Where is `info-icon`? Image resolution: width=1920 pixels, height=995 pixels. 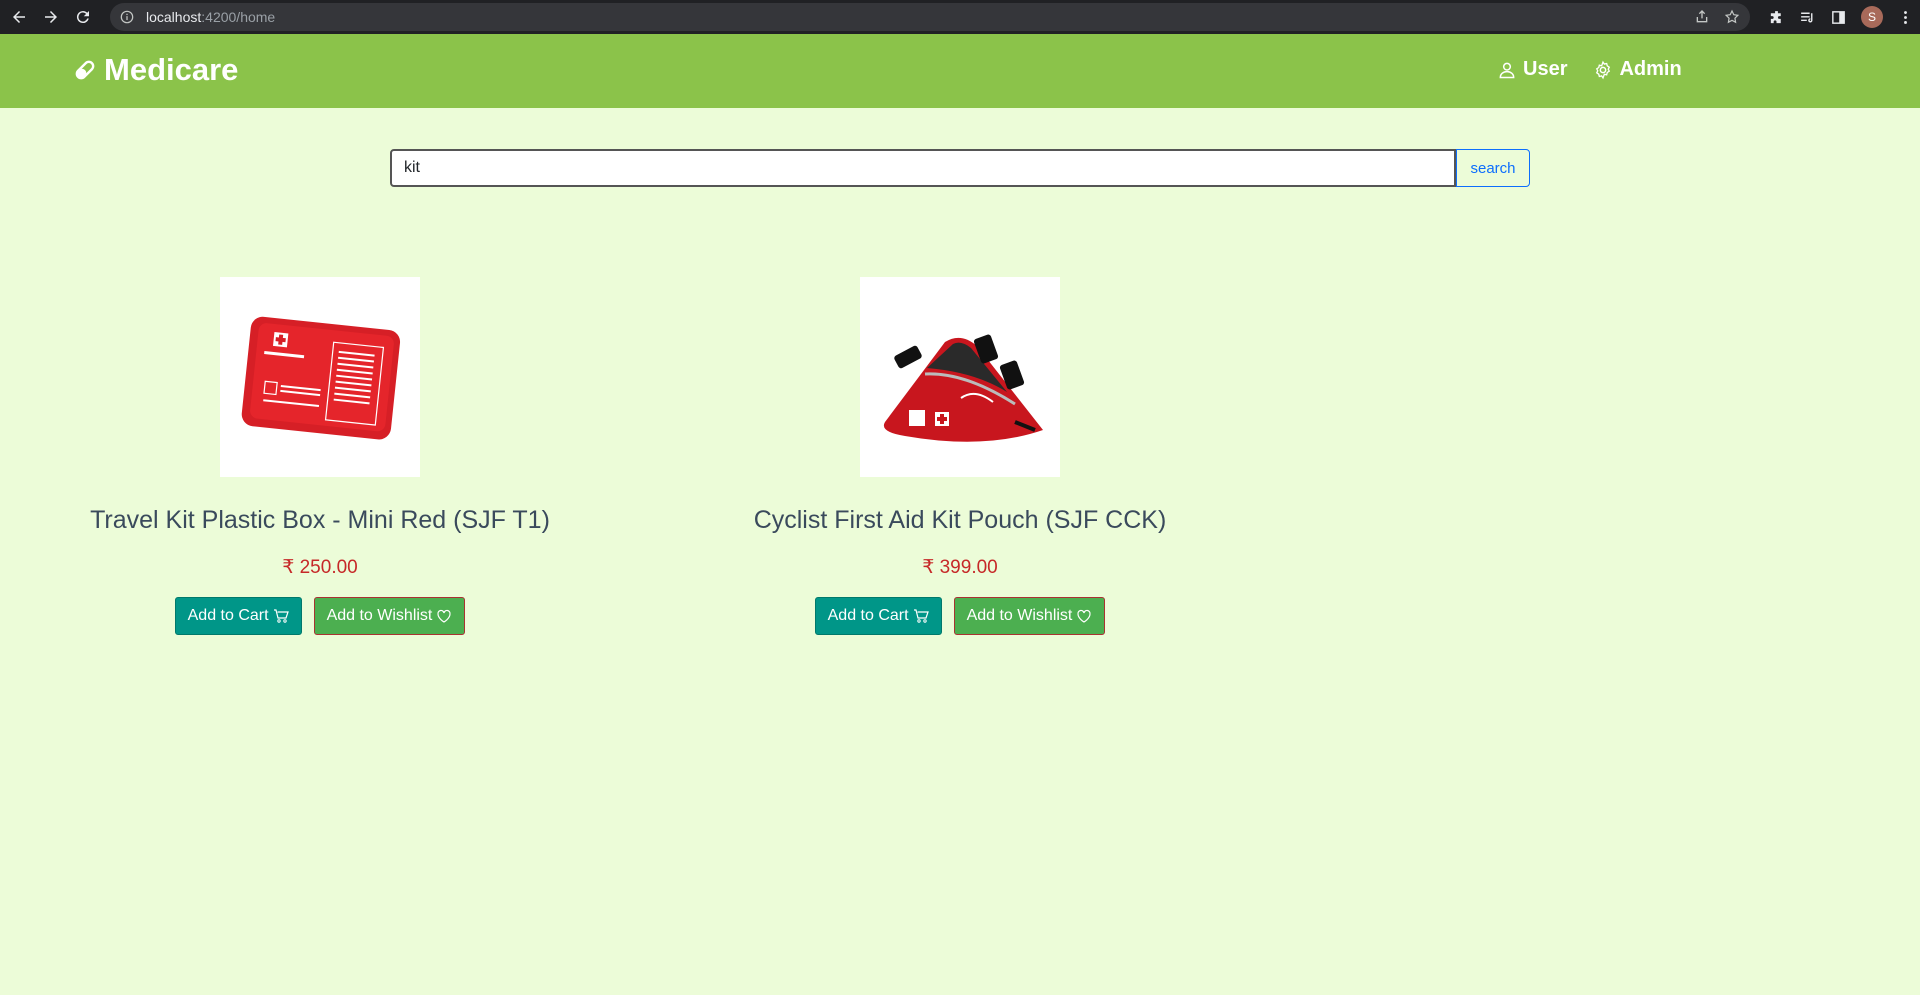
info-icon is located at coordinates (127, 17).